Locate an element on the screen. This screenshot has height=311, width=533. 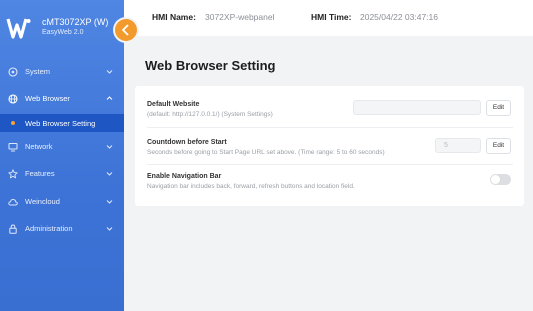
page-title: Web Browser Setting is located at coordinates (210, 65).